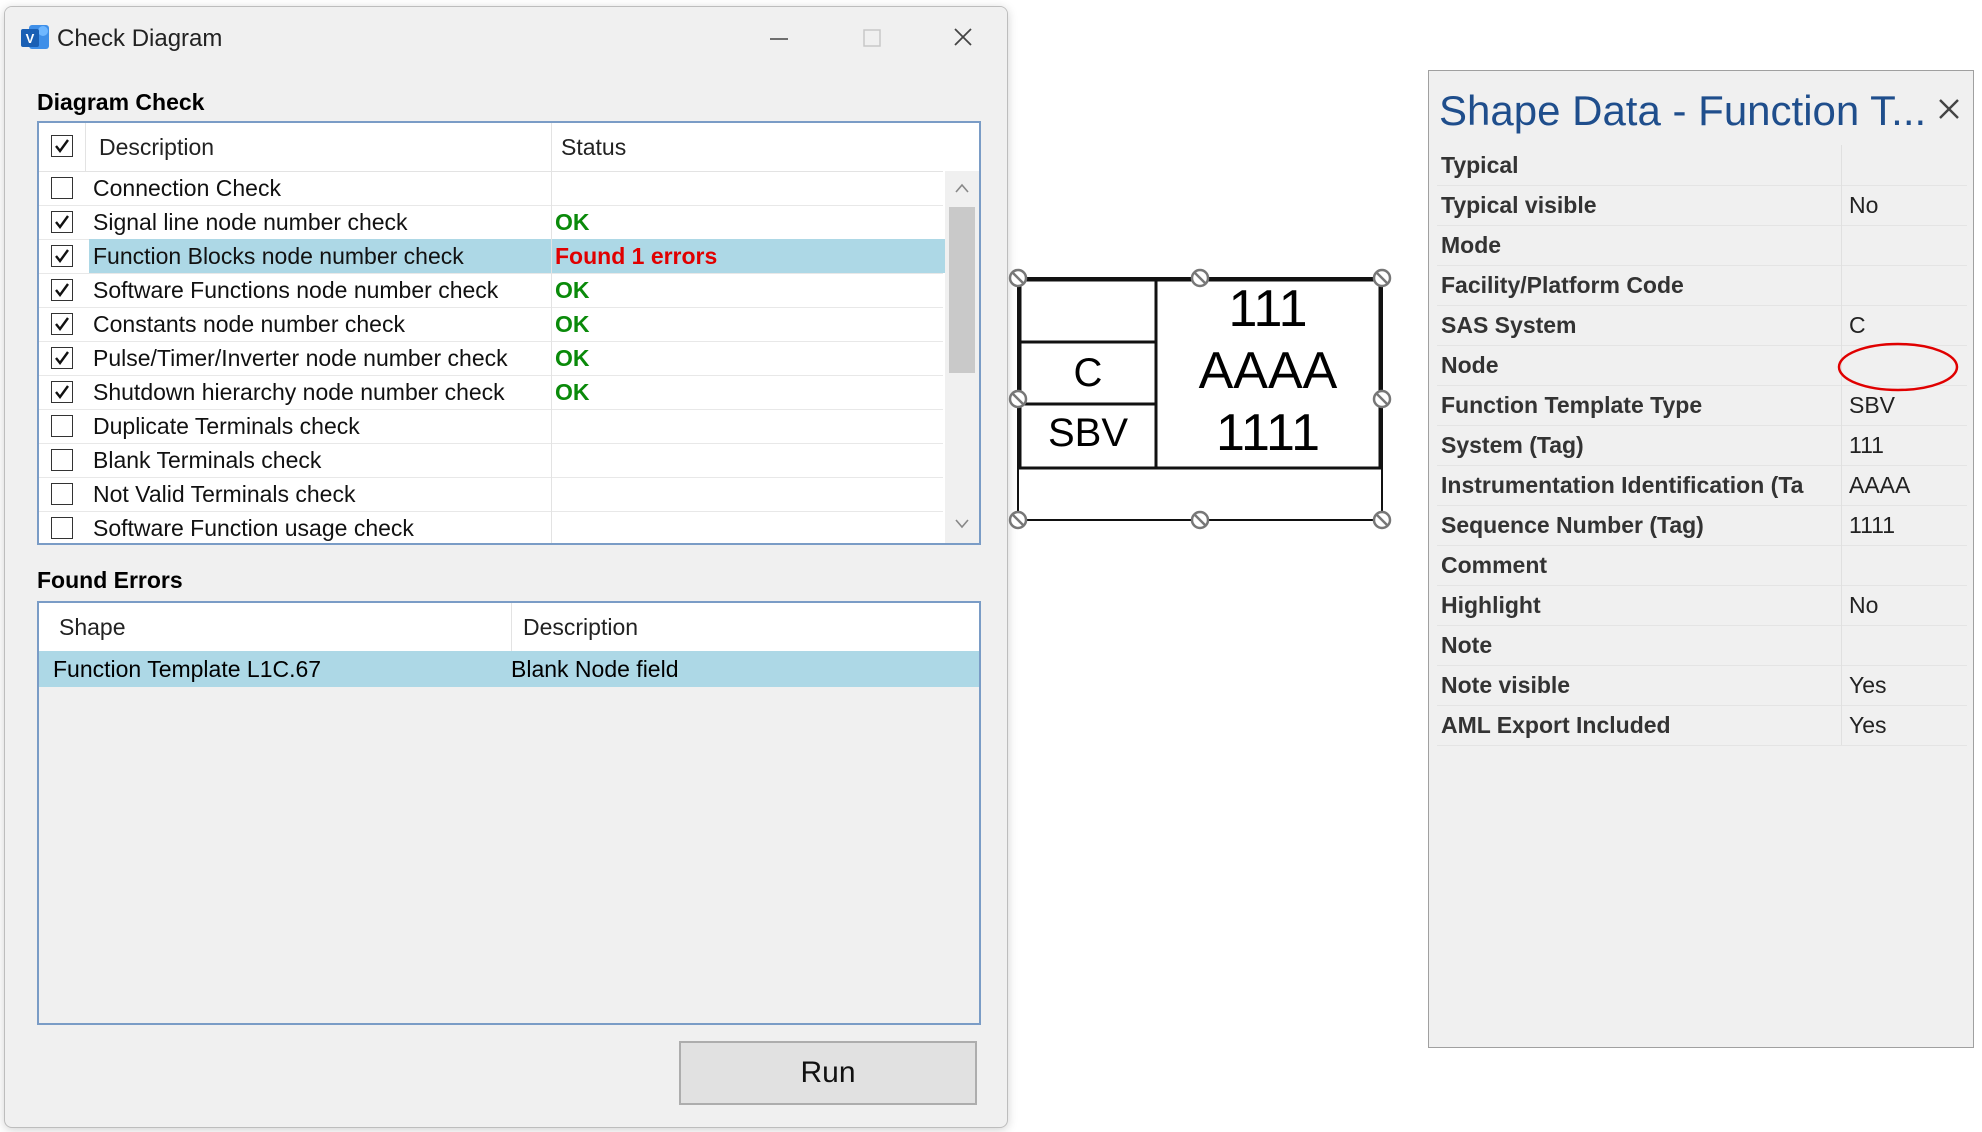  Describe the element at coordinates (491, 460) in the screenshot. I see `check-row: Blank Terminals check` at that location.